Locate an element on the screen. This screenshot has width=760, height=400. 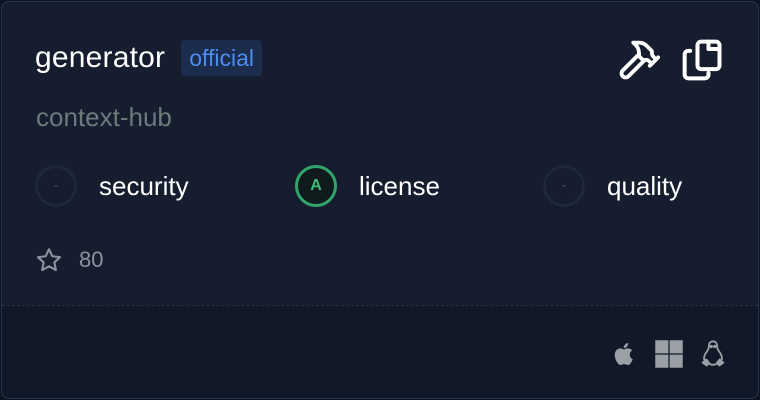
hammer-icon is located at coordinates (640, 60).